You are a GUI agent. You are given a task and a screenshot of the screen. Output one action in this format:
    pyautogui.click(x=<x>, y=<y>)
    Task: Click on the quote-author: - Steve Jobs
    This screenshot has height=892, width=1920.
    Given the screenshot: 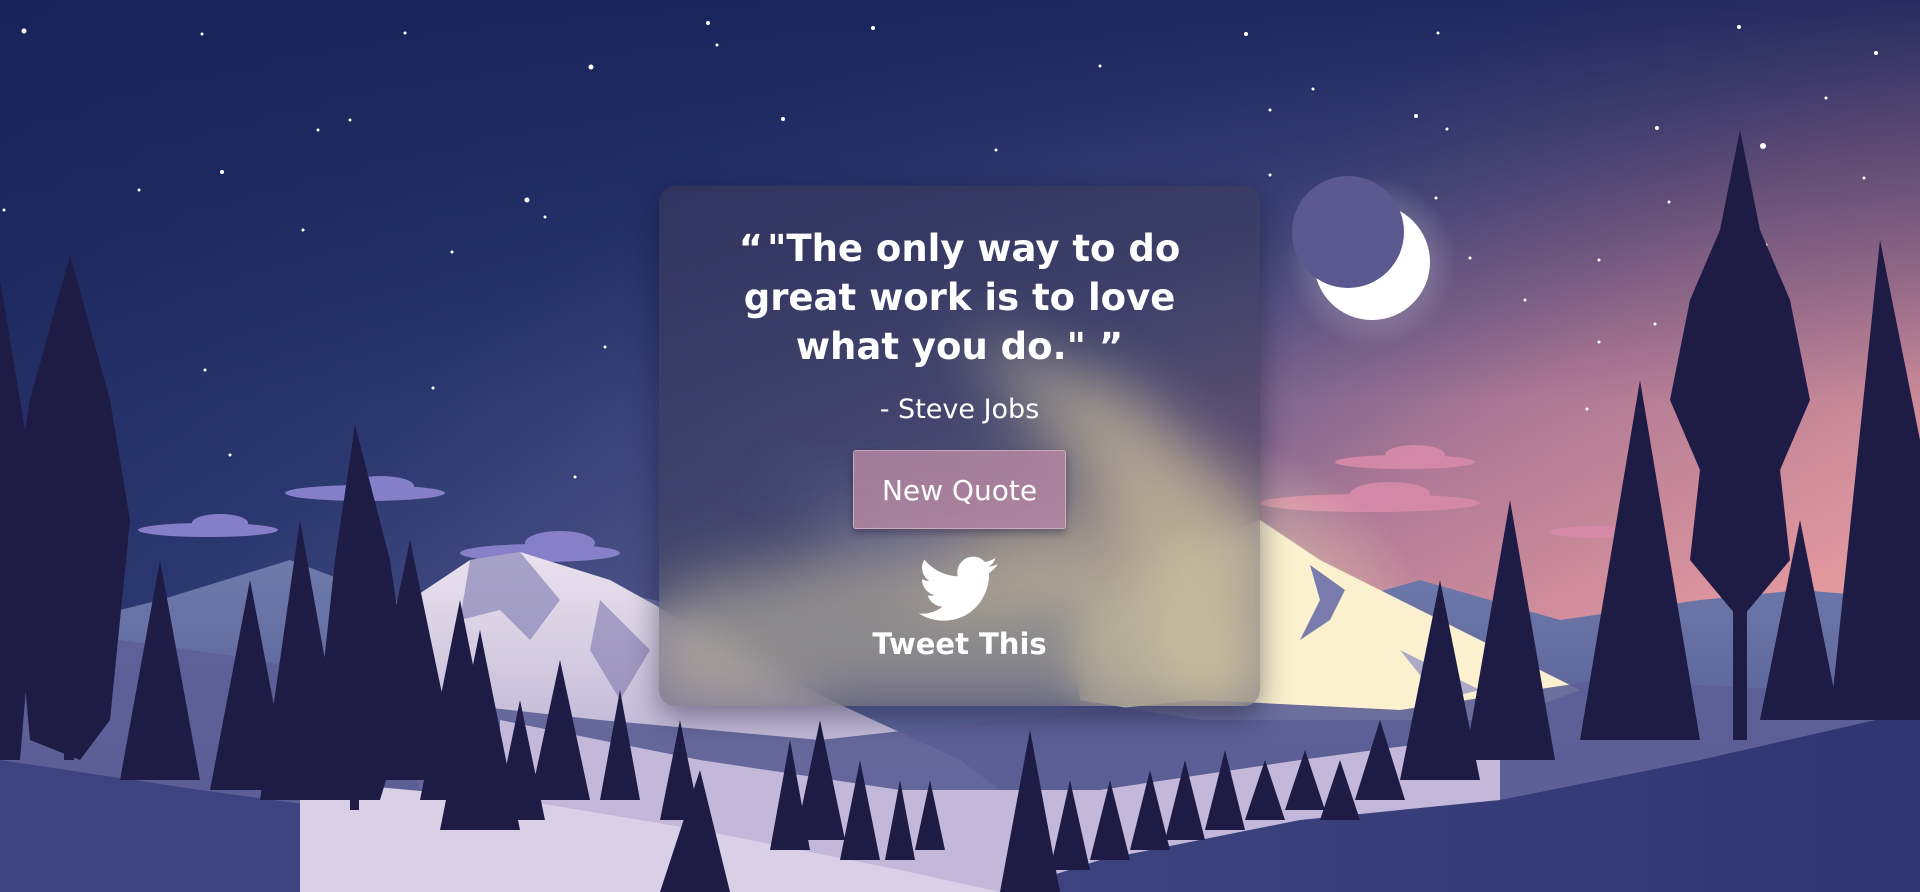 What is the action you would take?
    pyautogui.click(x=959, y=409)
    